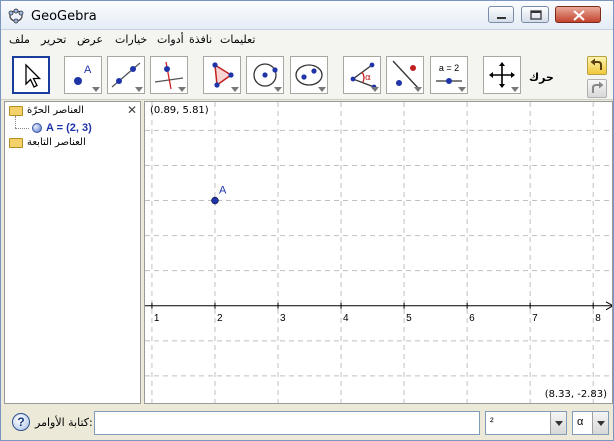 The width and height of the screenshot is (614, 441). Describe the element at coordinates (492, 422) in the screenshot. I see `symbol-selector-value: ²` at that location.